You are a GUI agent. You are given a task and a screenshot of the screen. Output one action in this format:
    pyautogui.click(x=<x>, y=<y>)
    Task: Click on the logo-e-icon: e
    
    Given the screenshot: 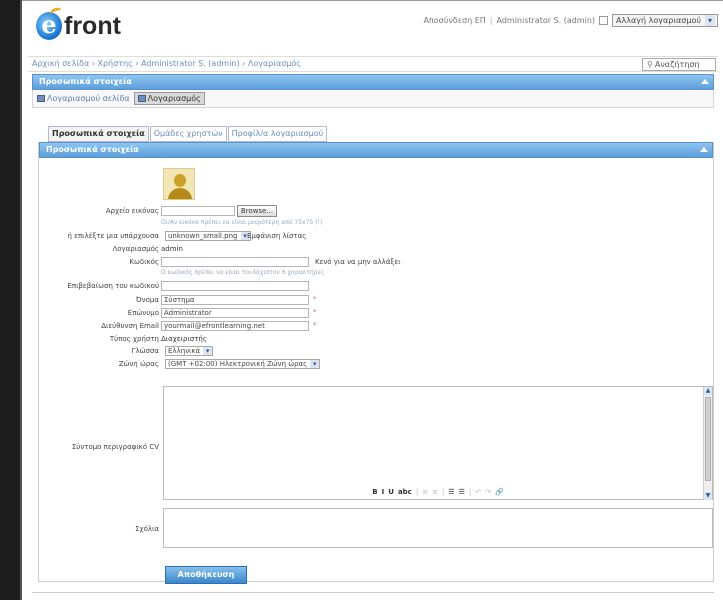 What is the action you would take?
    pyautogui.click(x=49, y=26)
    